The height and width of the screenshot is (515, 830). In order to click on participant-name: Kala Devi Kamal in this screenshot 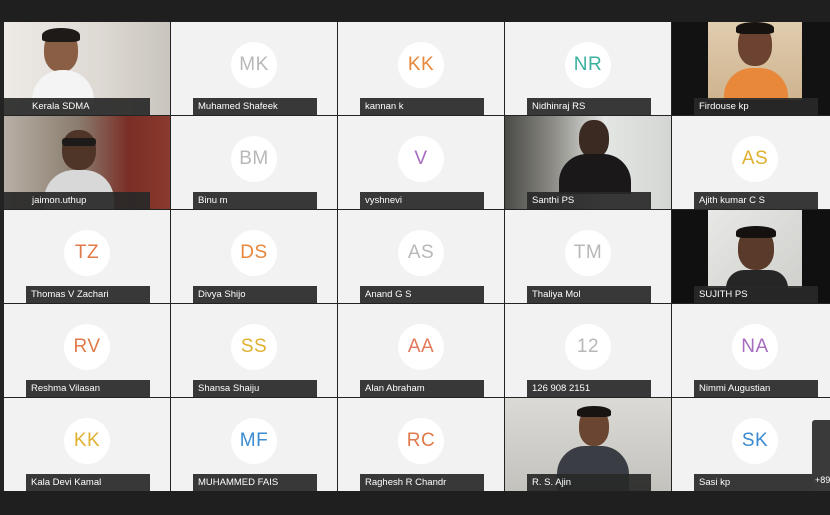, I will do `click(88, 482)`.